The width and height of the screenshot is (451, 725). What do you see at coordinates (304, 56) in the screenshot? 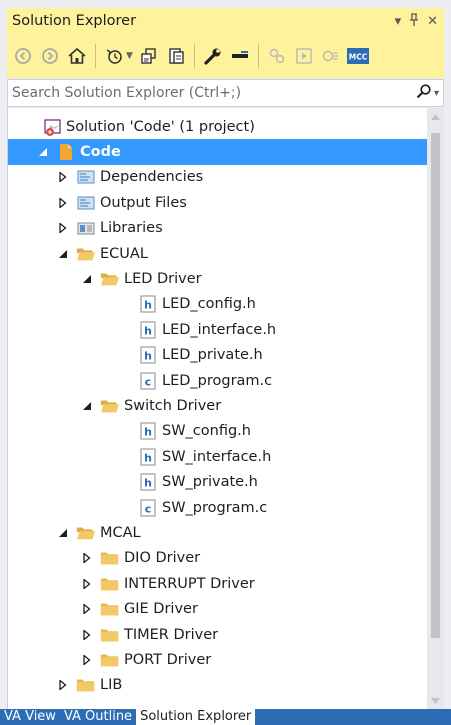
I see `preview-icon` at bounding box center [304, 56].